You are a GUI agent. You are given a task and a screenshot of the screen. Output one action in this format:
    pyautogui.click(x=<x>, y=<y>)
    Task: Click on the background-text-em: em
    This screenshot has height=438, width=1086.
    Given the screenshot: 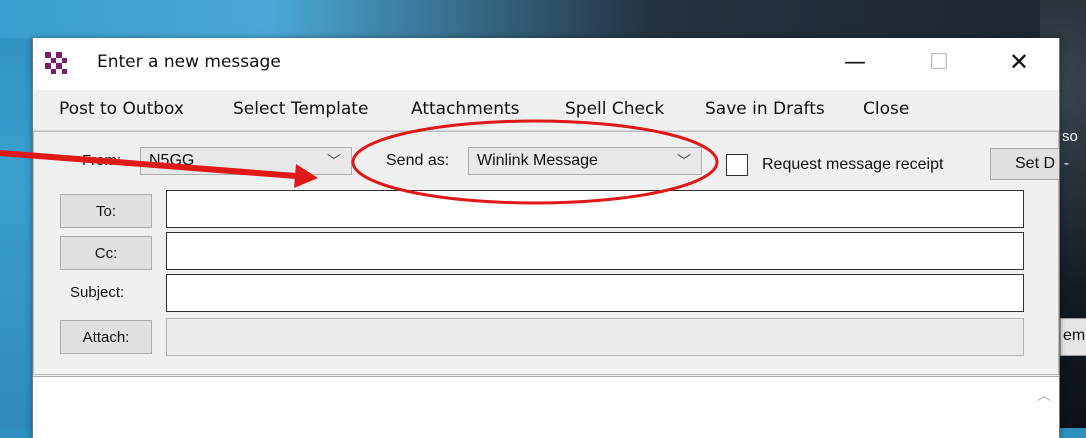 What is the action you would take?
    pyautogui.click(x=1074, y=335)
    